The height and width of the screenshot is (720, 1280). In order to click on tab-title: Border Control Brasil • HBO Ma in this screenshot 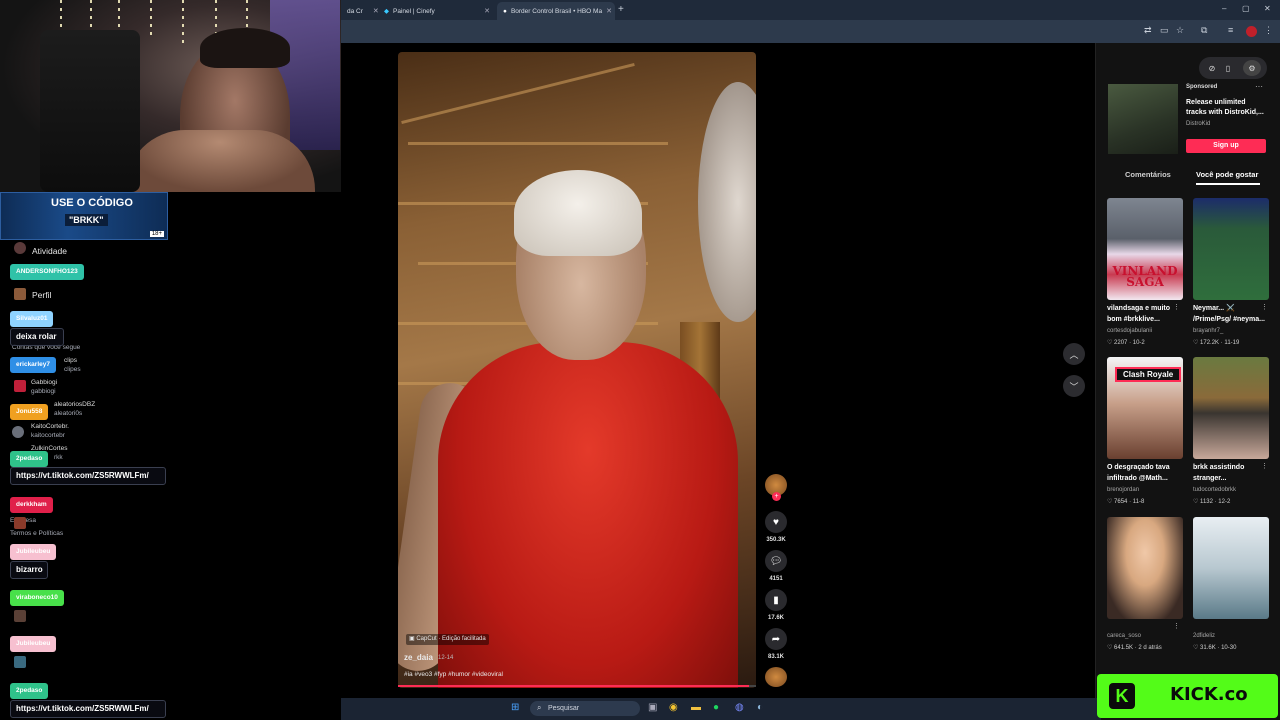, I will do `click(556, 11)`.